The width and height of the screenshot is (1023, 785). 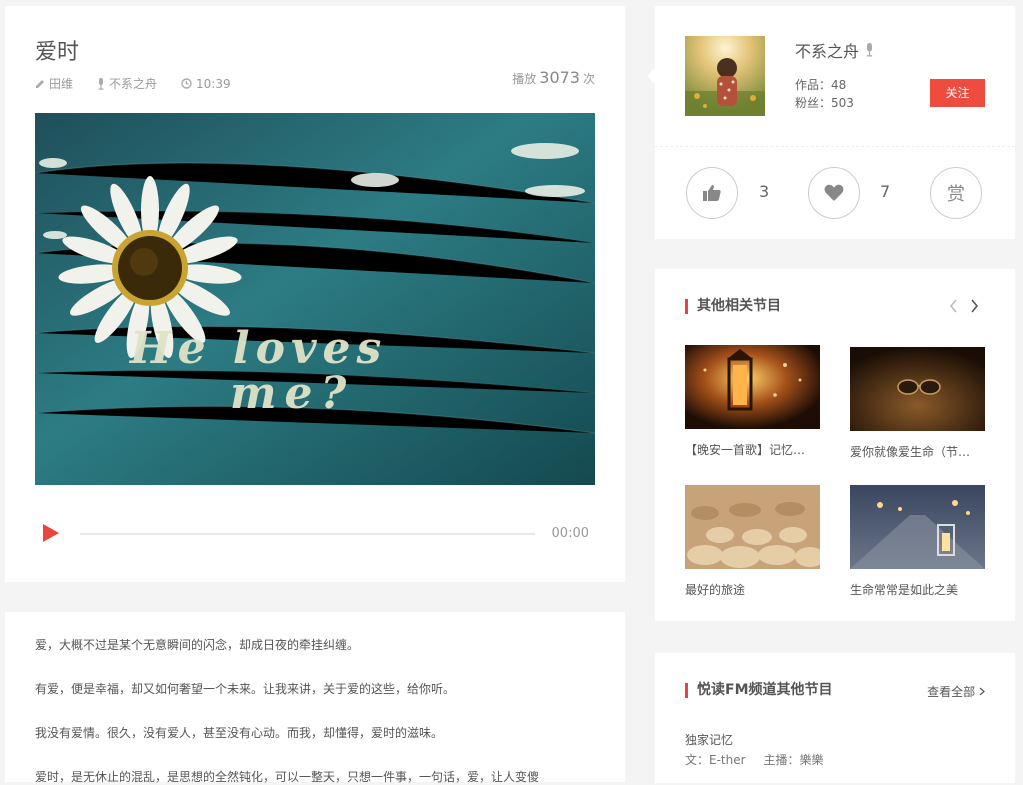 I want to click on episode-duration: 10:39, so click(x=206, y=83).